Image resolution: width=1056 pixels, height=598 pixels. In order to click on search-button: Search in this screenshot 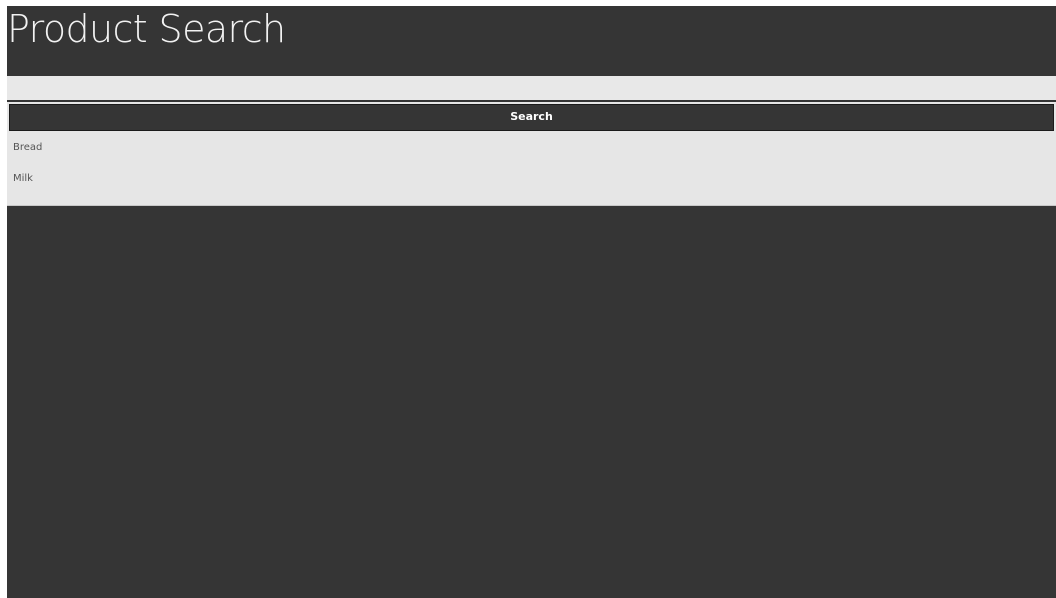, I will do `click(531, 117)`.